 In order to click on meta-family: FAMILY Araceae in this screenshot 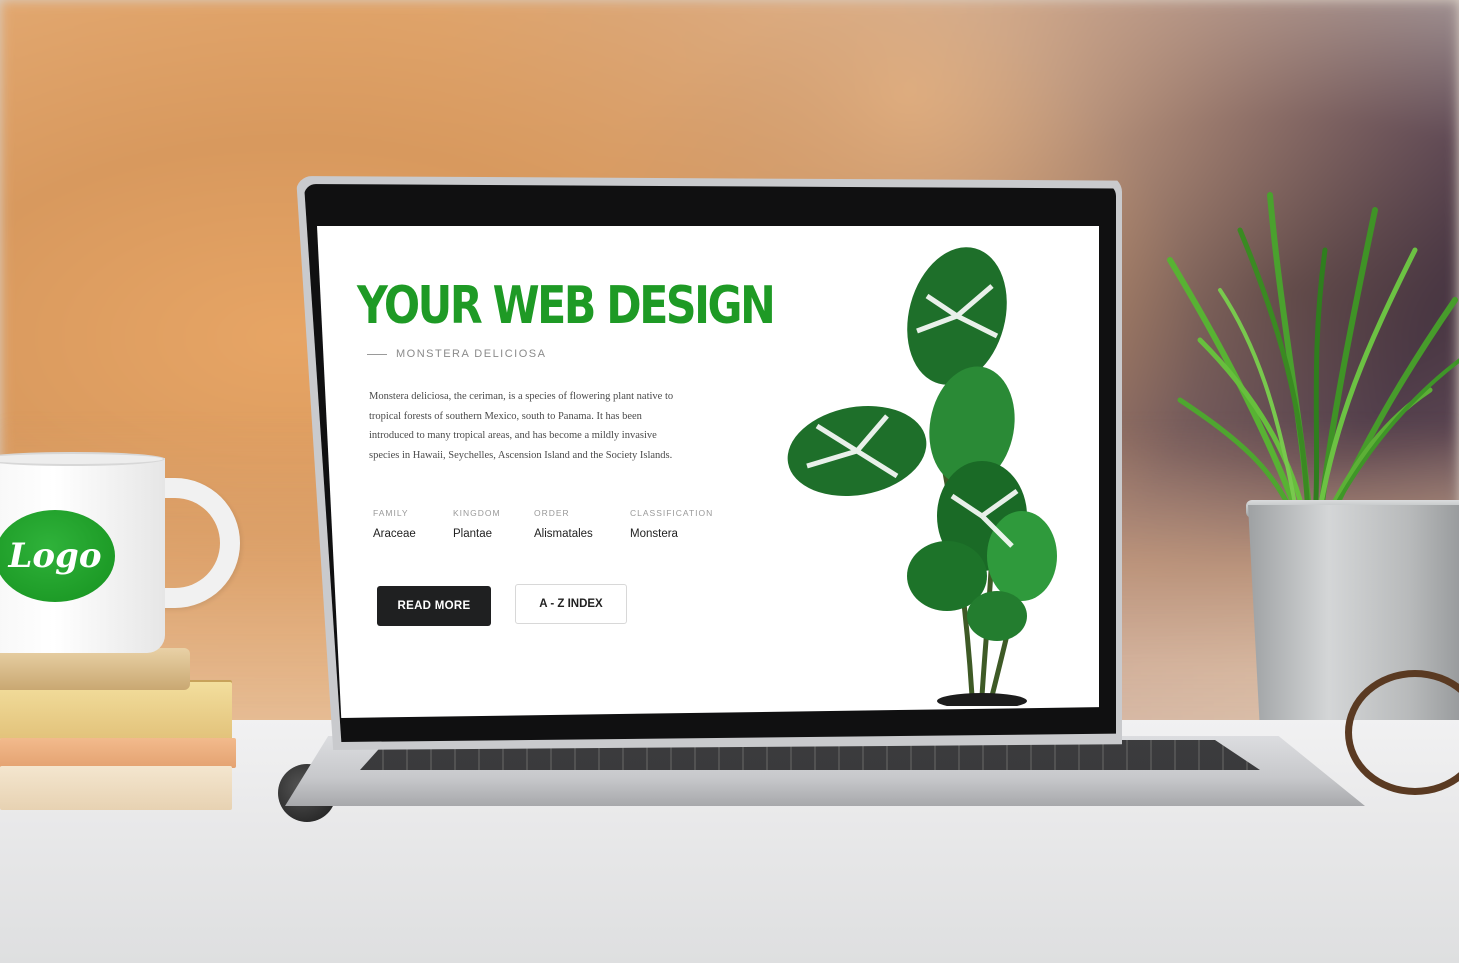, I will do `click(418, 524)`.